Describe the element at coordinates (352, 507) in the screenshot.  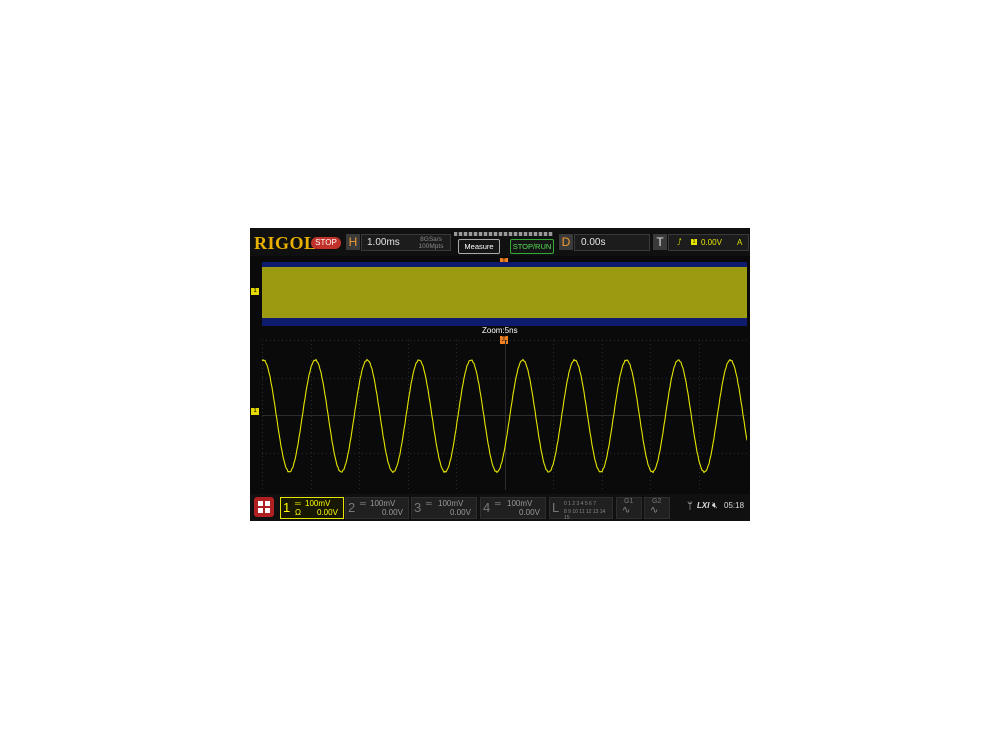
I see `channel-2-number: 2` at that location.